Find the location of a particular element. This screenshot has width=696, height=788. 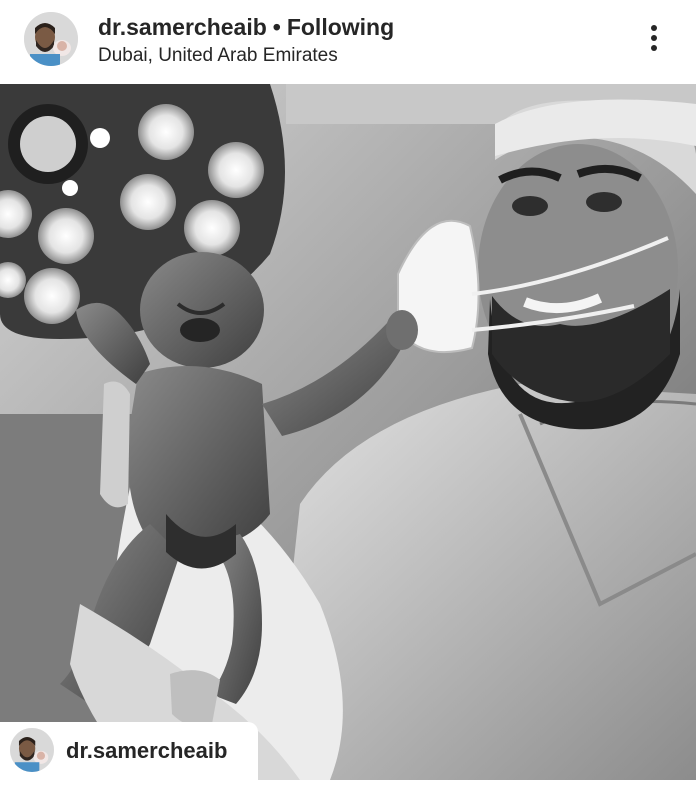

profile-avatar is located at coordinates (51, 39).